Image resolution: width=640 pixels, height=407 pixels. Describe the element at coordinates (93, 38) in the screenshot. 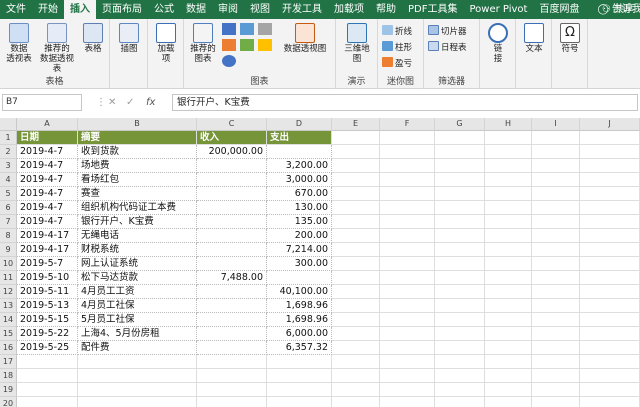

I see `table-button: 表格` at that location.